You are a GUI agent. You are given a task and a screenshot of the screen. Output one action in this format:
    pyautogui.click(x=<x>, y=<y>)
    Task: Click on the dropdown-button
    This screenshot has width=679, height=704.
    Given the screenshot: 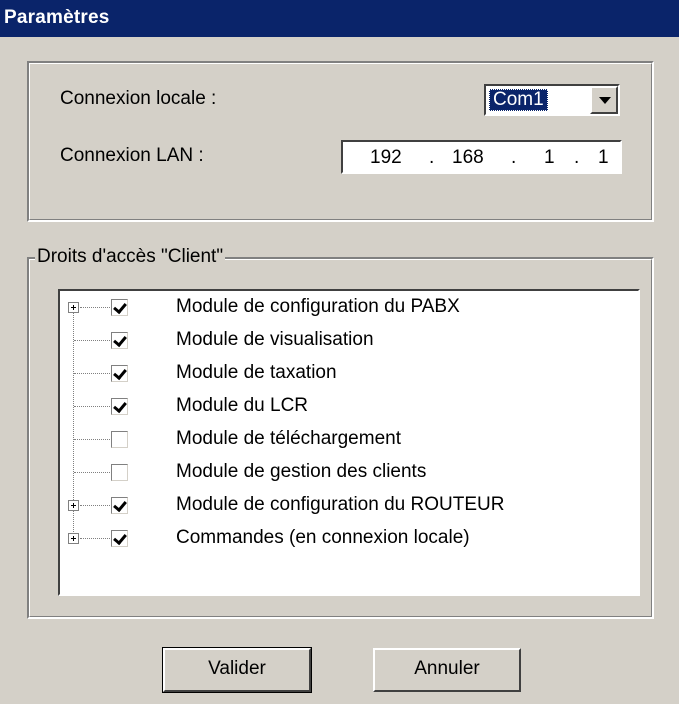 What is the action you would take?
    pyautogui.click(x=604, y=100)
    